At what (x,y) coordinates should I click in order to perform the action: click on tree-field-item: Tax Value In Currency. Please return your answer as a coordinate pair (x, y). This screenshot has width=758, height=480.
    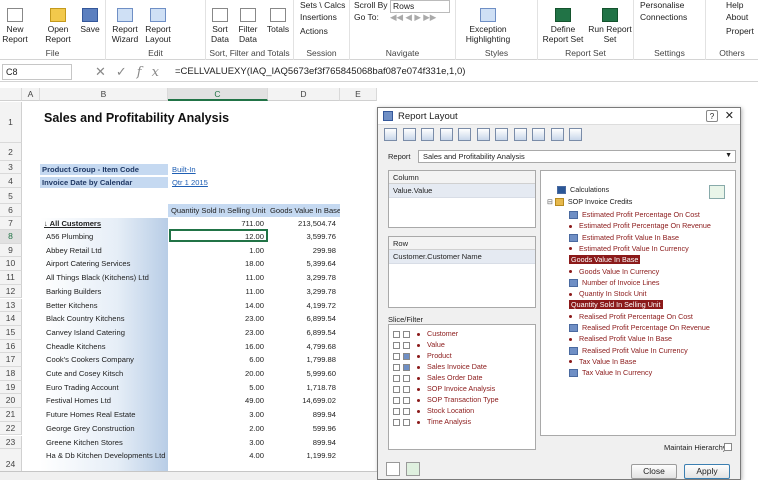
    Looking at the image, I should click on (610, 373).